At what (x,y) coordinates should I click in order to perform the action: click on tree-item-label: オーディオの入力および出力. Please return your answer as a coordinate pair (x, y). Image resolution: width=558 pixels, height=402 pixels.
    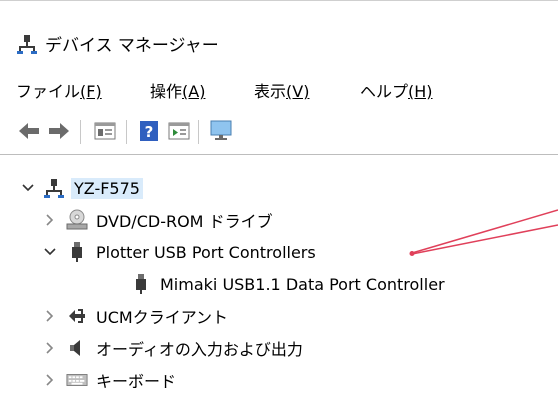
    Looking at the image, I should click on (199, 349).